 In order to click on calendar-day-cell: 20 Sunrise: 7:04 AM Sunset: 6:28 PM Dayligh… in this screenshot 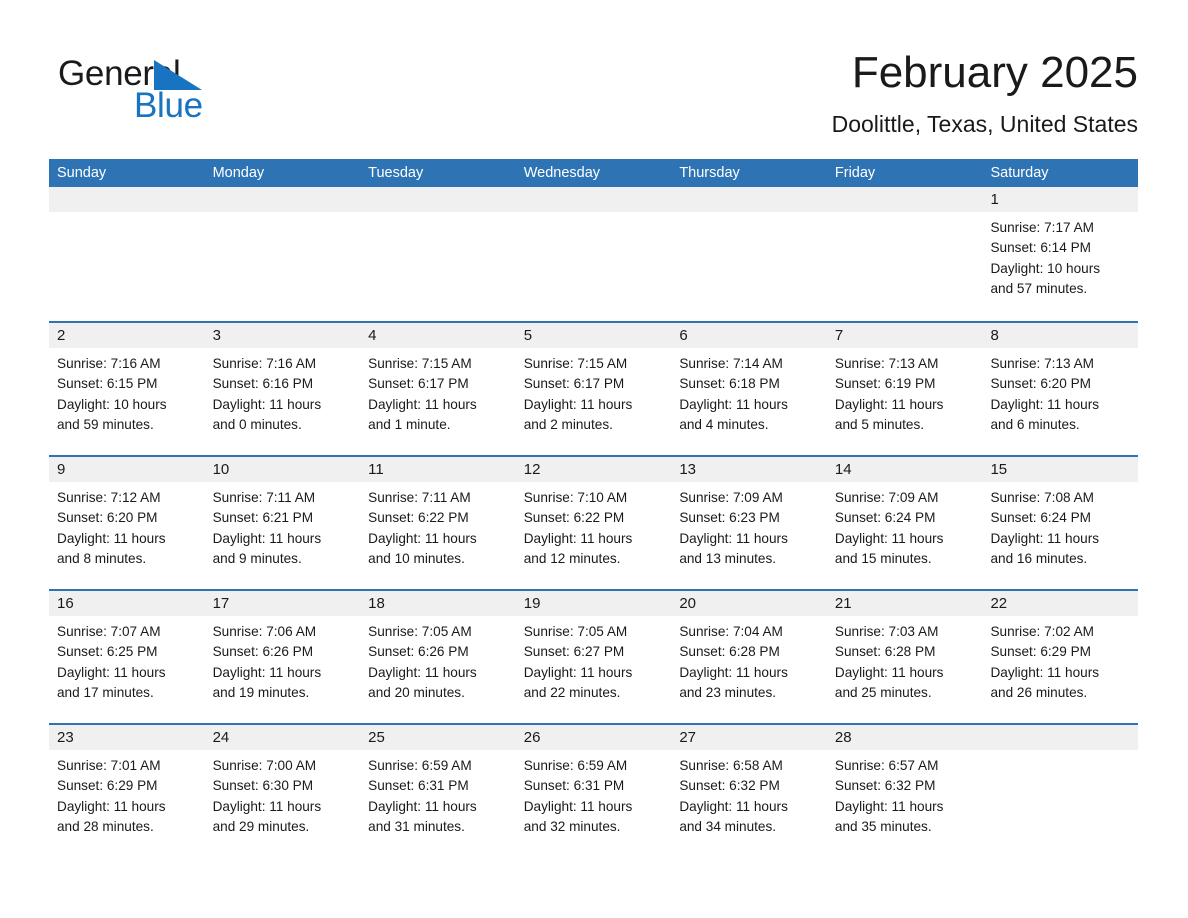, I will do `click(749, 657)`.